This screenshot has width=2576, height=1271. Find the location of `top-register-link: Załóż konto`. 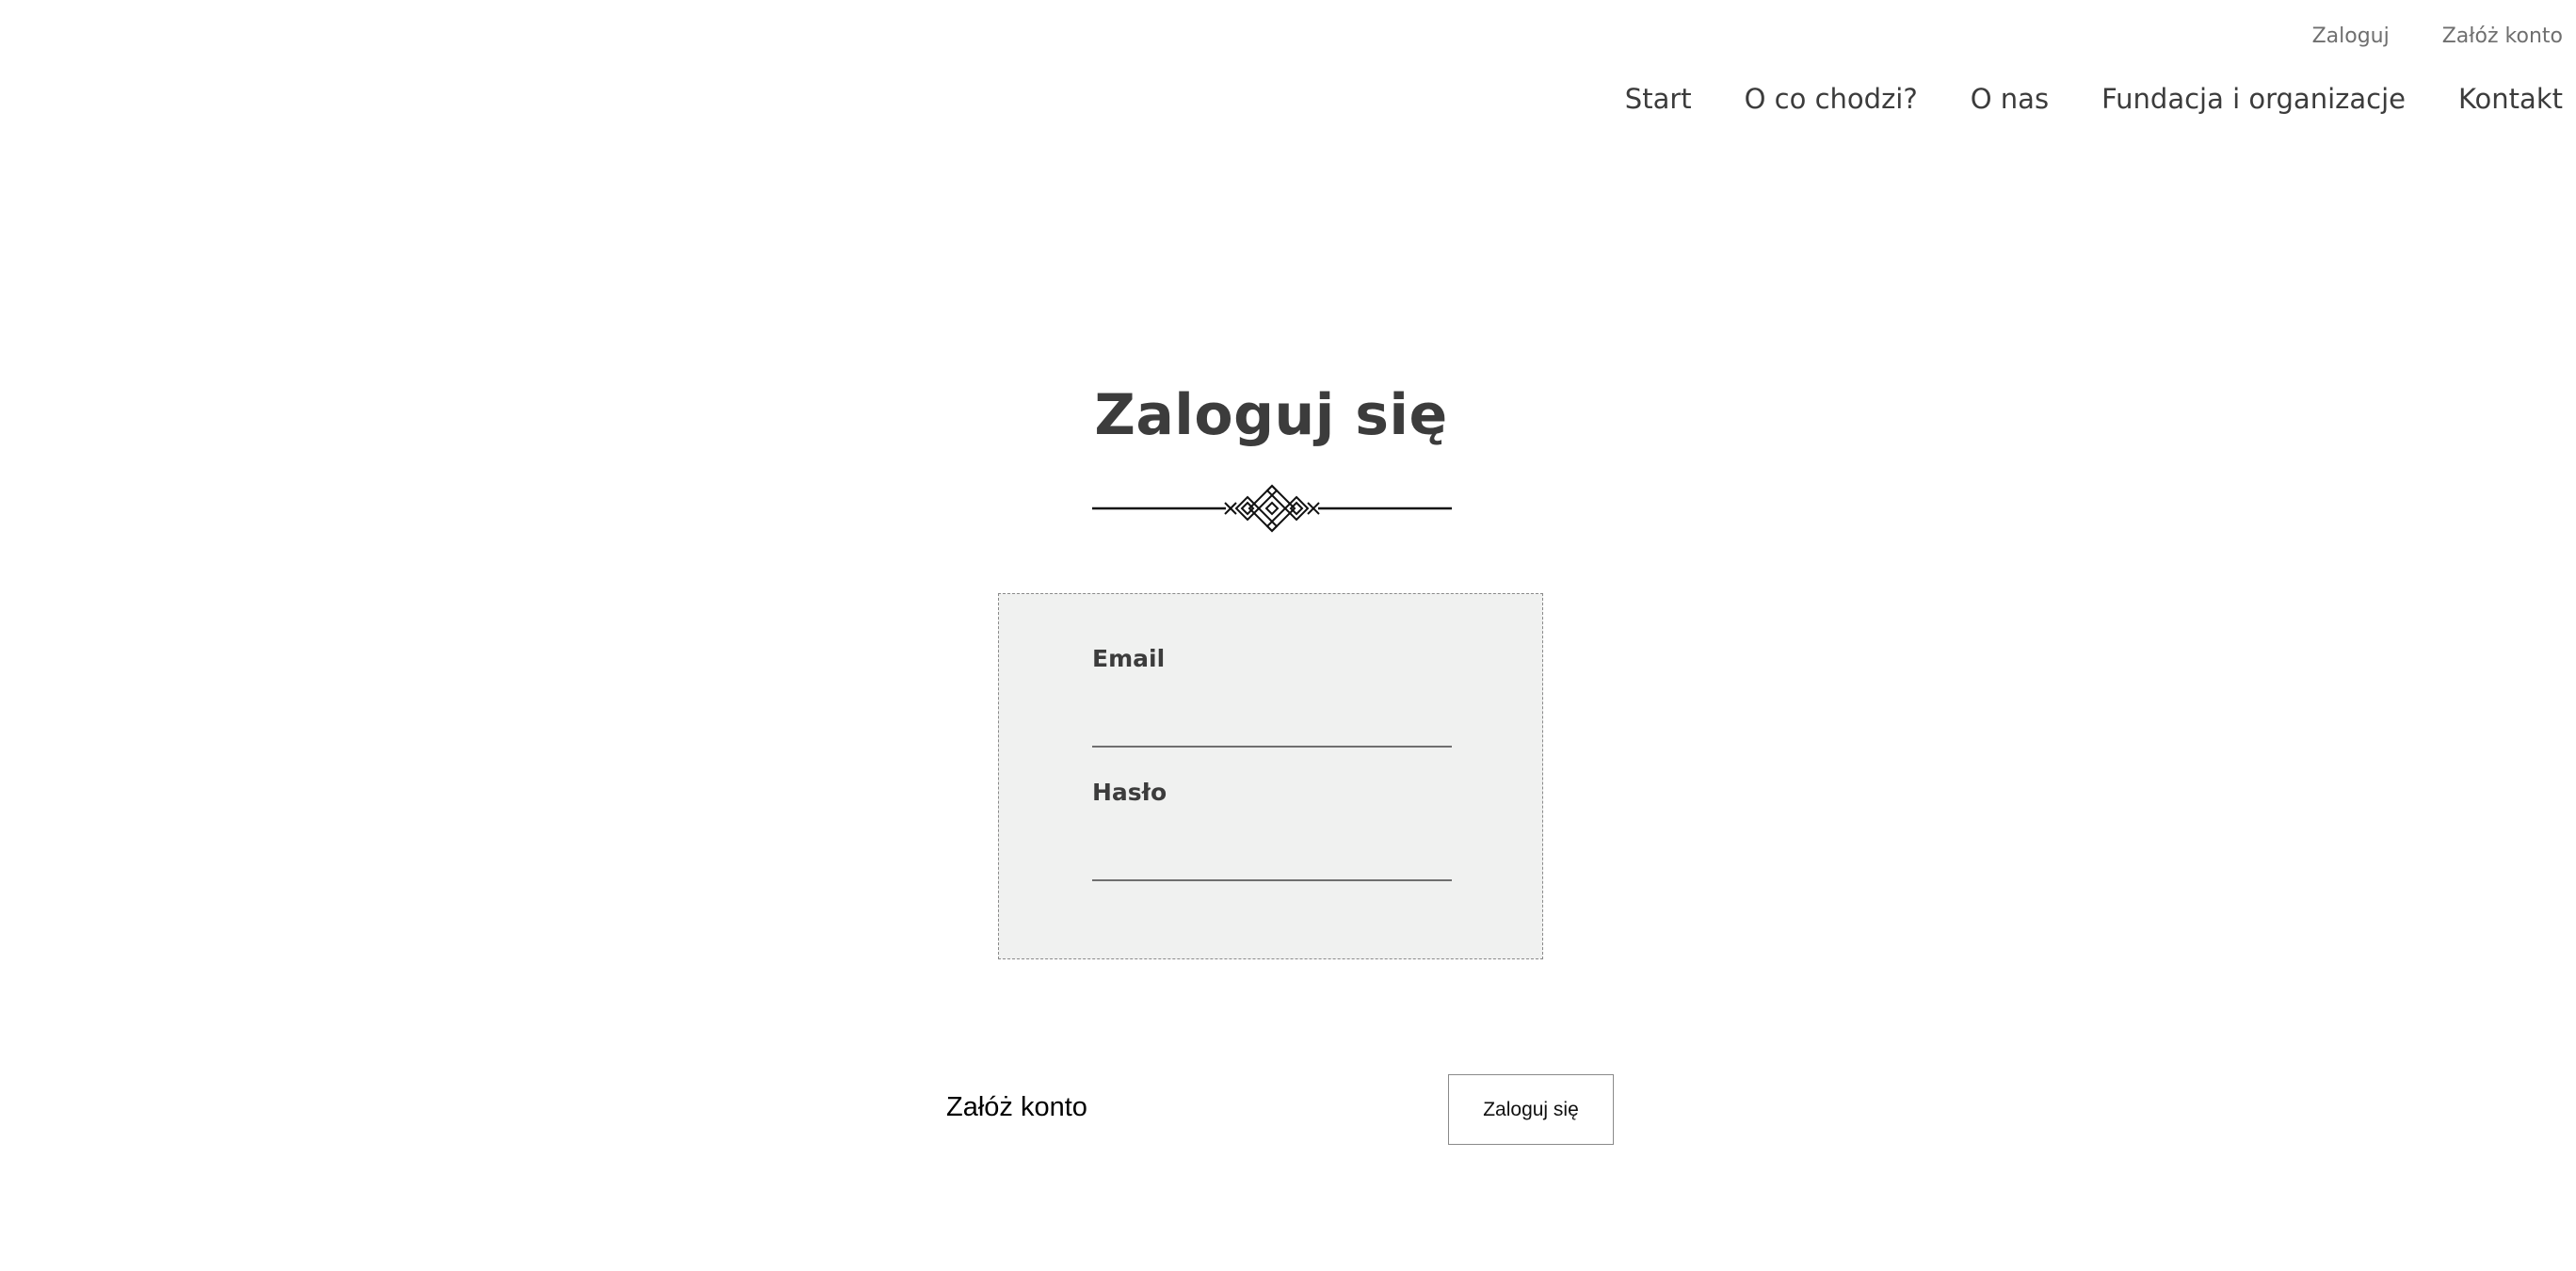

top-register-link: Załóż konto is located at coordinates (2502, 36).